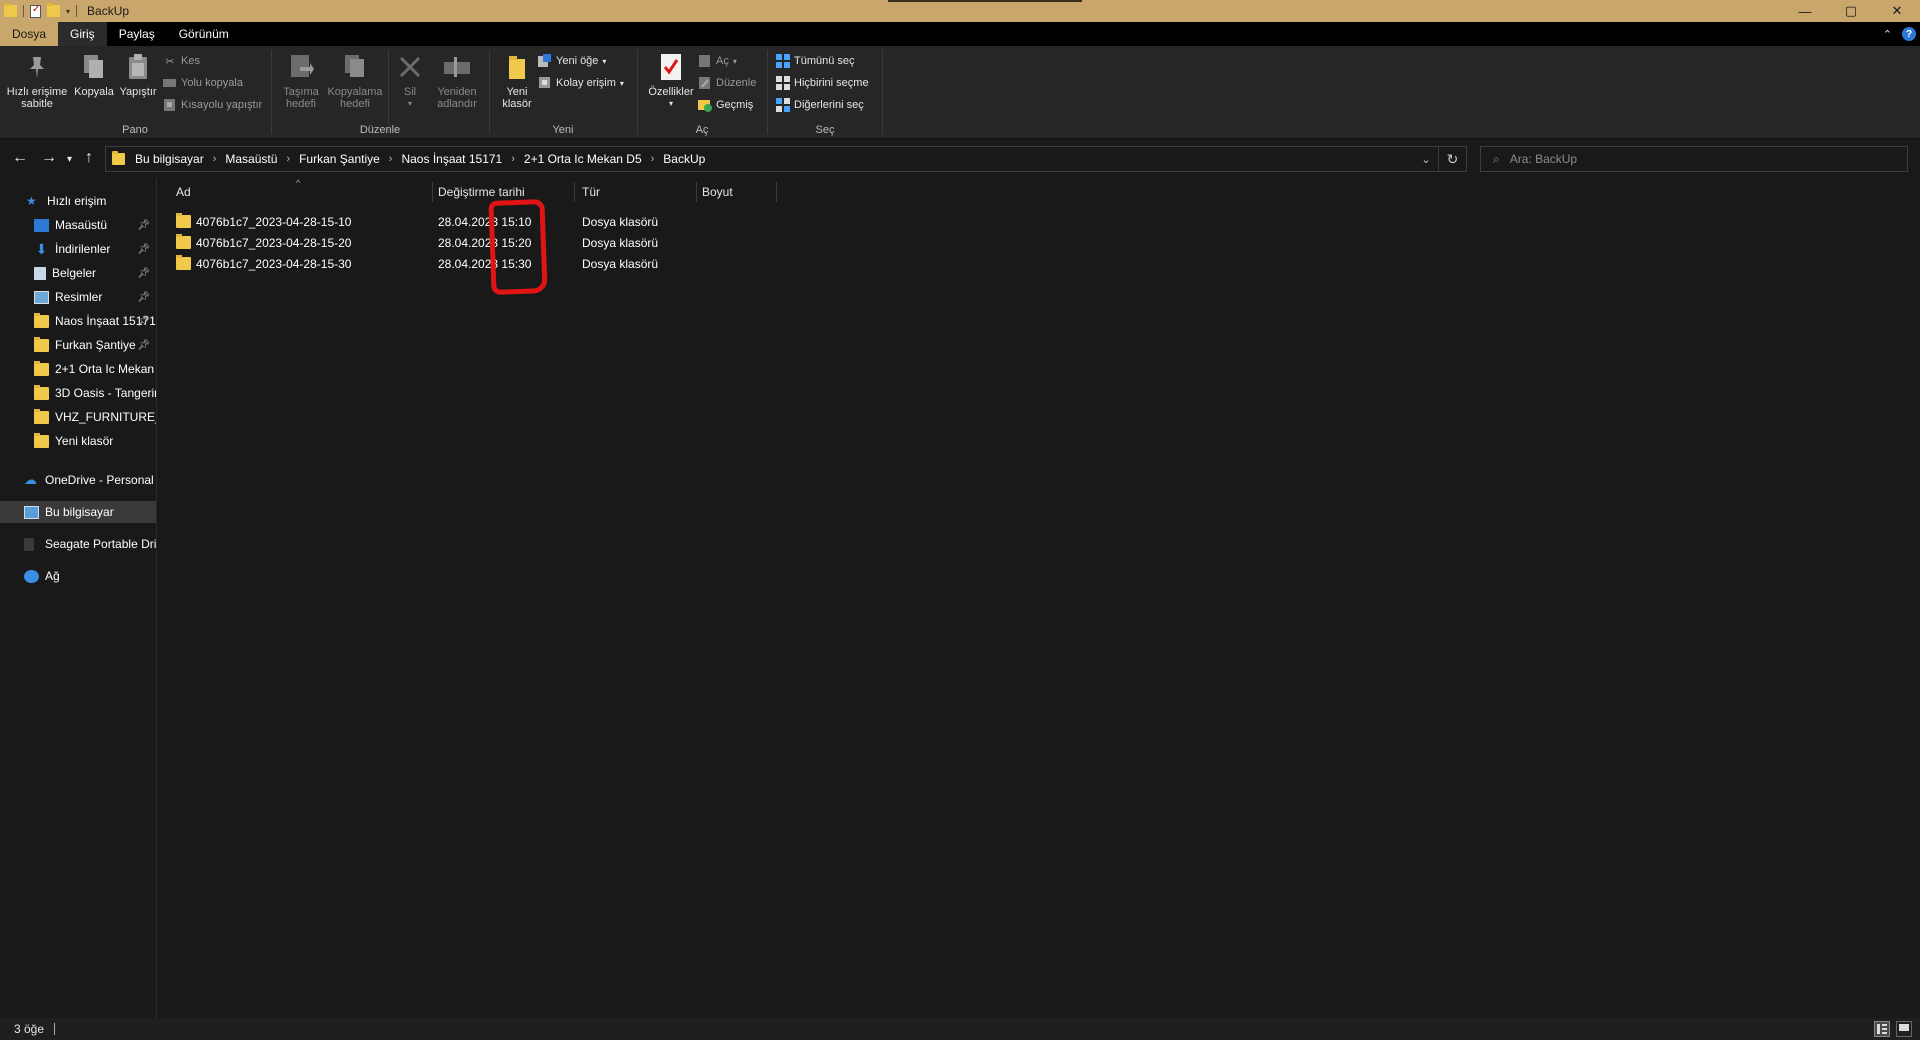 This screenshot has height=1040, width=1920. What do you see at coordinates (251, 159) in the screenshot?
I see `breadcrumb-item: Masaüstü` at bounding box center [251, 159].